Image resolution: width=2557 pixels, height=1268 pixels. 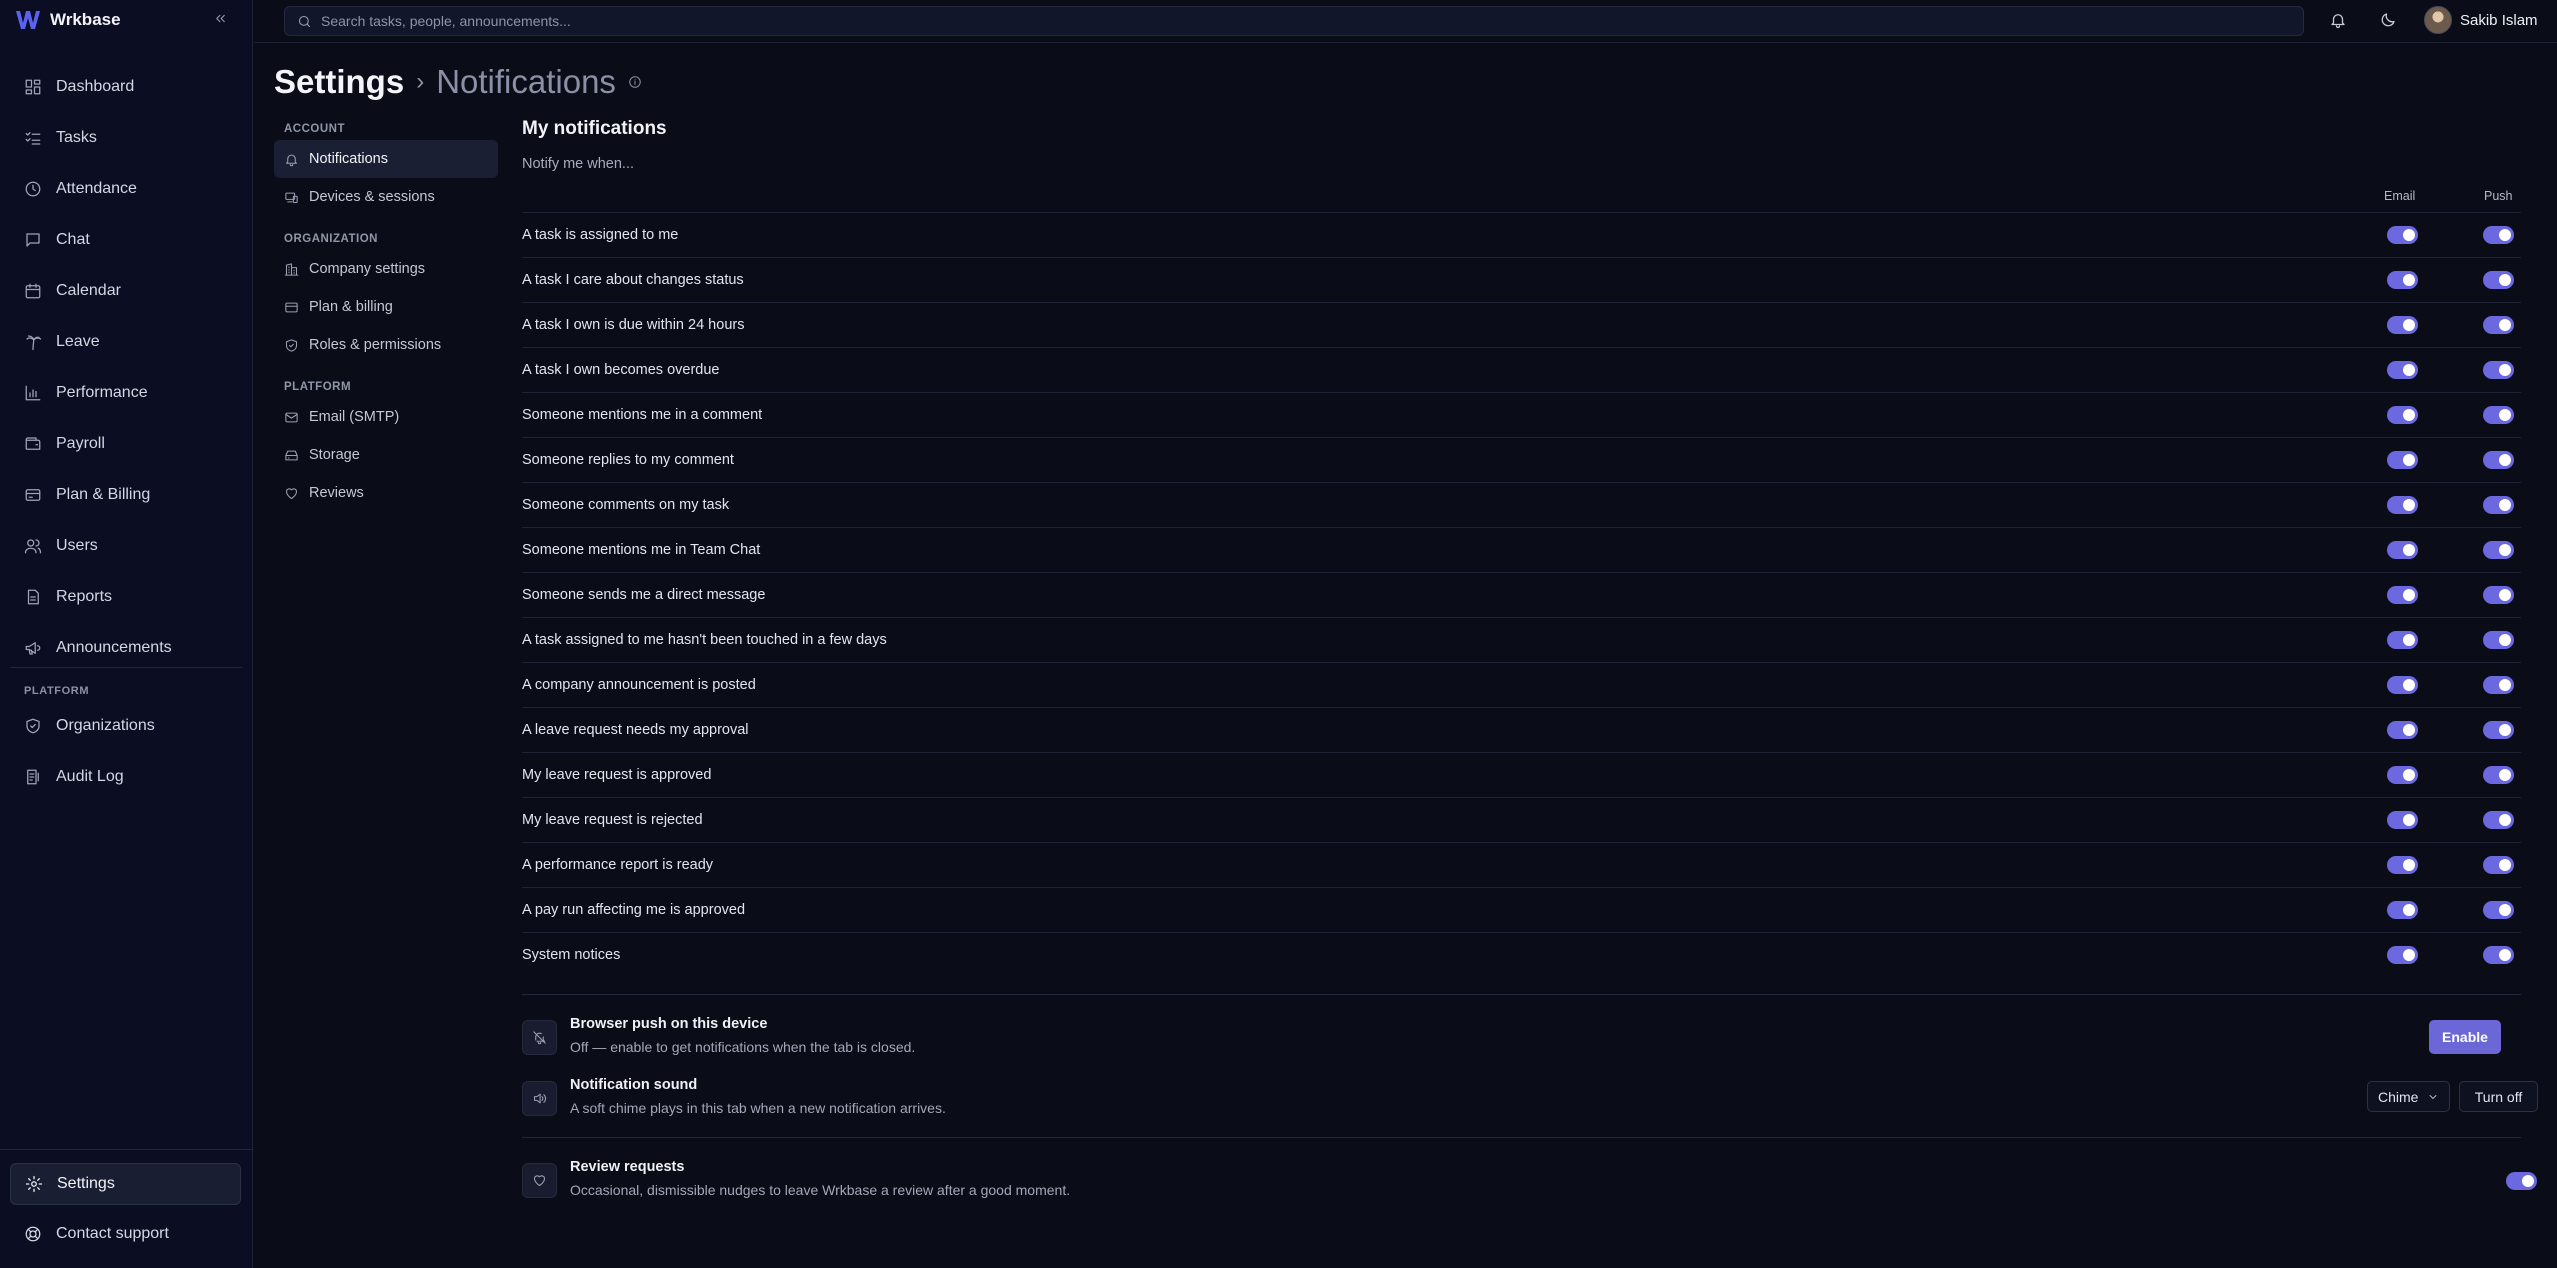 What do you see at coordinates (126, 188) in the screenshot?
I see `sidebar-item-attendance: Attendance` at bounding box center [126, 188].